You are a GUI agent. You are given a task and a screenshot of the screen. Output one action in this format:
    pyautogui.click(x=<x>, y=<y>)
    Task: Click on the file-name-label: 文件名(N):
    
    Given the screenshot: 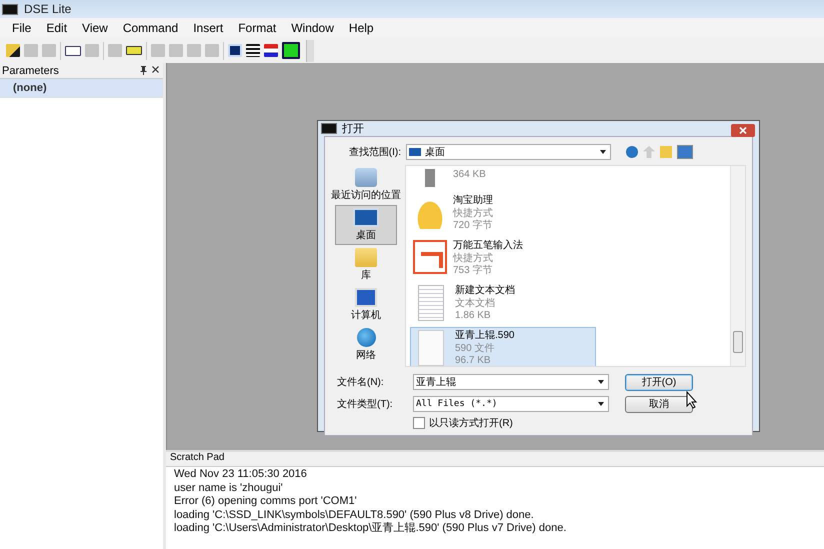 What is the action you would take?
    pyautogui.click(x=360, y=382)
    